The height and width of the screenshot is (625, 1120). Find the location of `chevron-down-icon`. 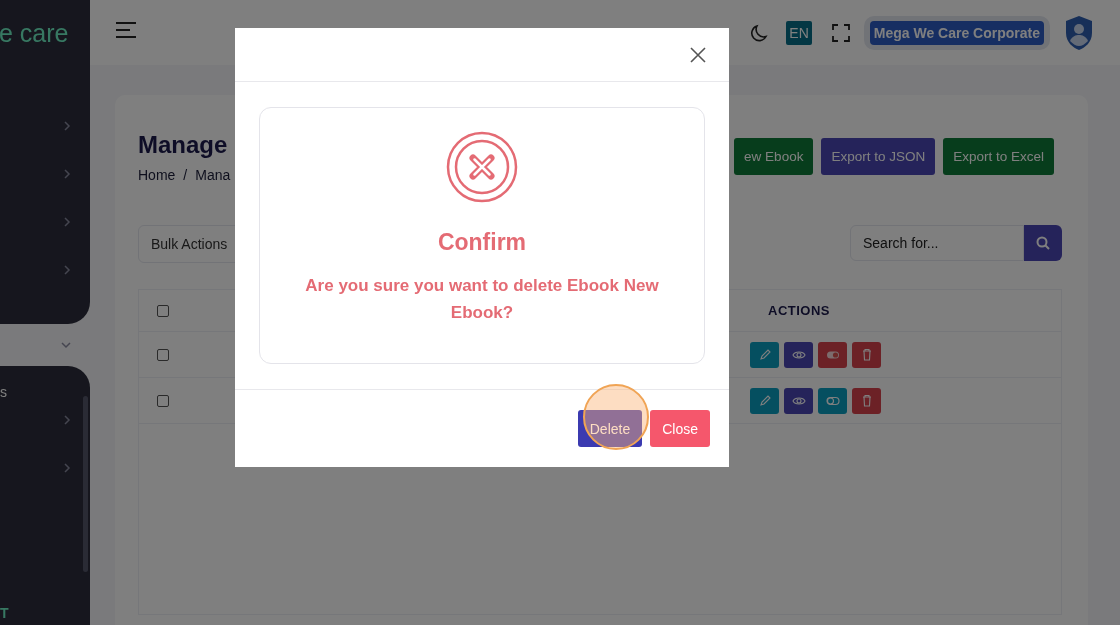

chevron-down-icon is located at coordinates (66, 345).